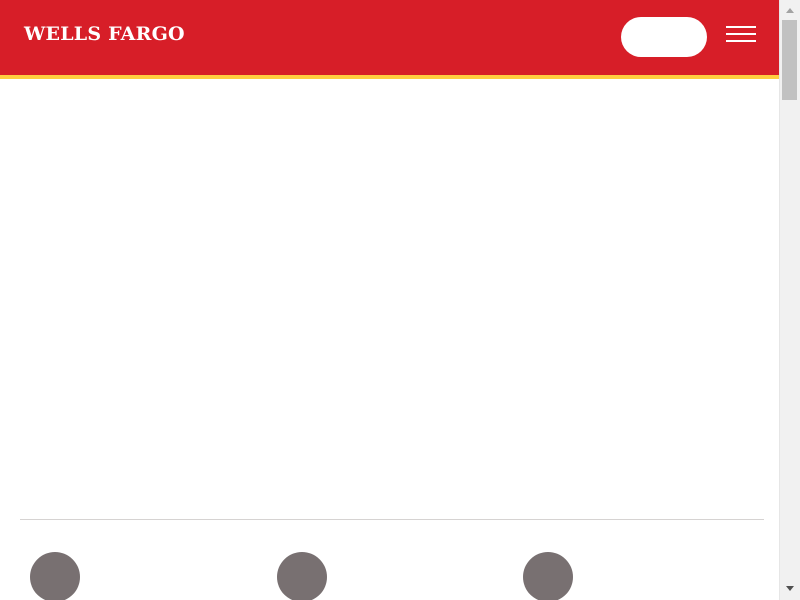 The image size is (800, 600). I want to click on sign-on-button, so click(664, 37).